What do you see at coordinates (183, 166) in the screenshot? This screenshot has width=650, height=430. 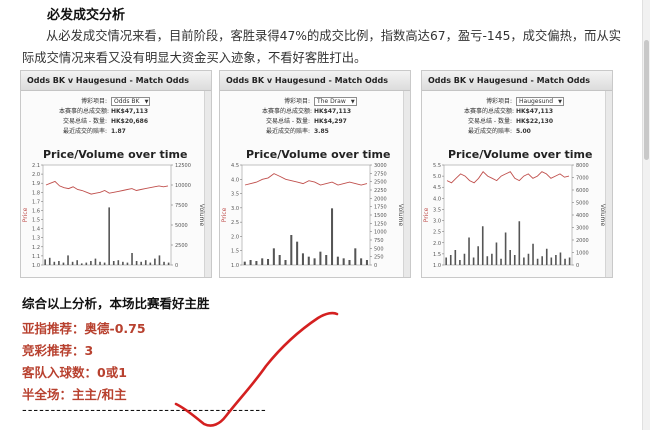 I see `y2-tick-label: 12500` at bounding box center [183, 166].